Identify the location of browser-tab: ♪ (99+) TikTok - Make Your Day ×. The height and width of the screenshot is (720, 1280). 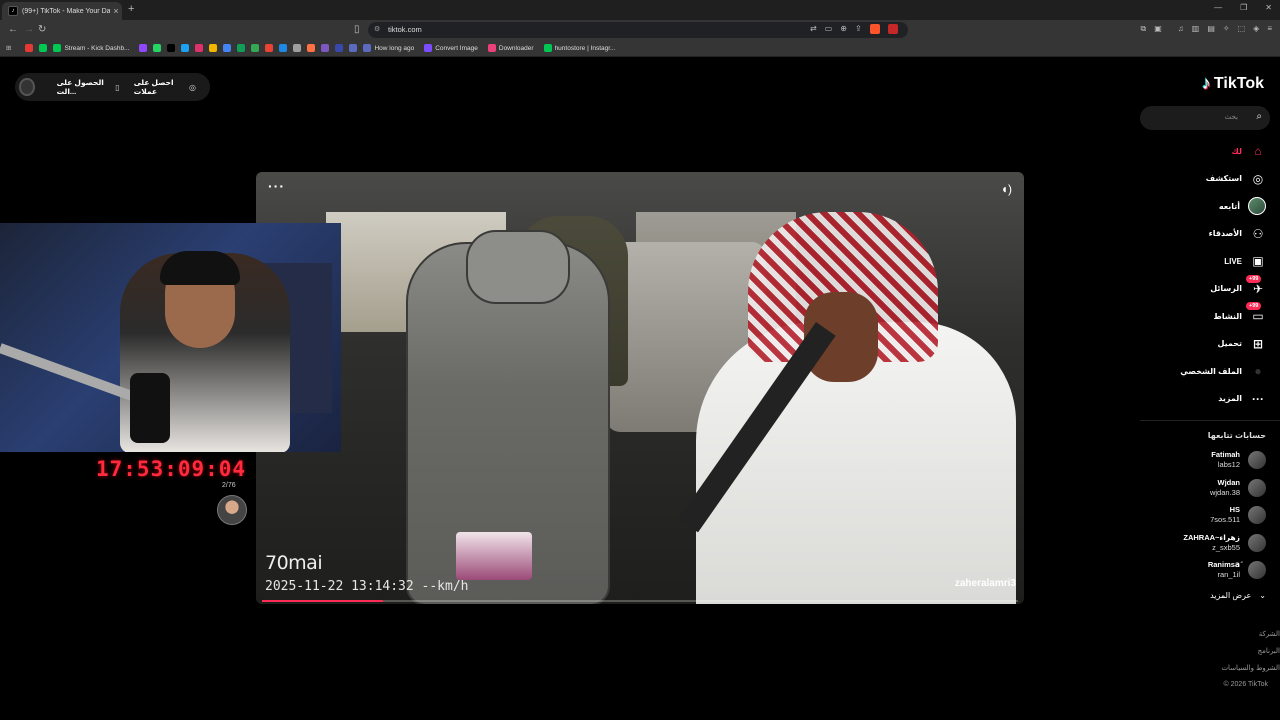
(62, 11).